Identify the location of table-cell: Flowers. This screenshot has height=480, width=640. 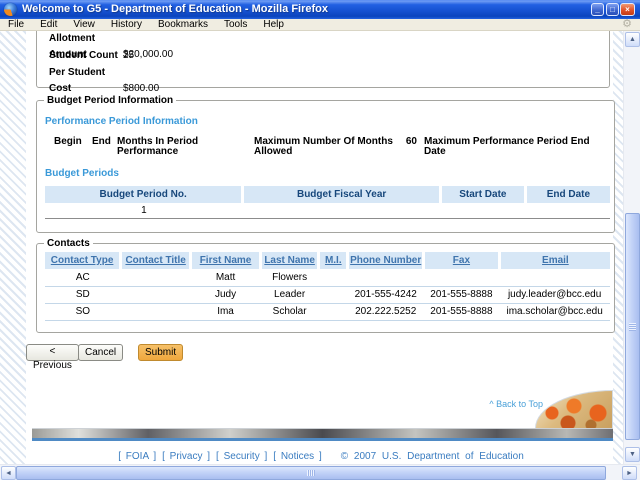
(289, 278).